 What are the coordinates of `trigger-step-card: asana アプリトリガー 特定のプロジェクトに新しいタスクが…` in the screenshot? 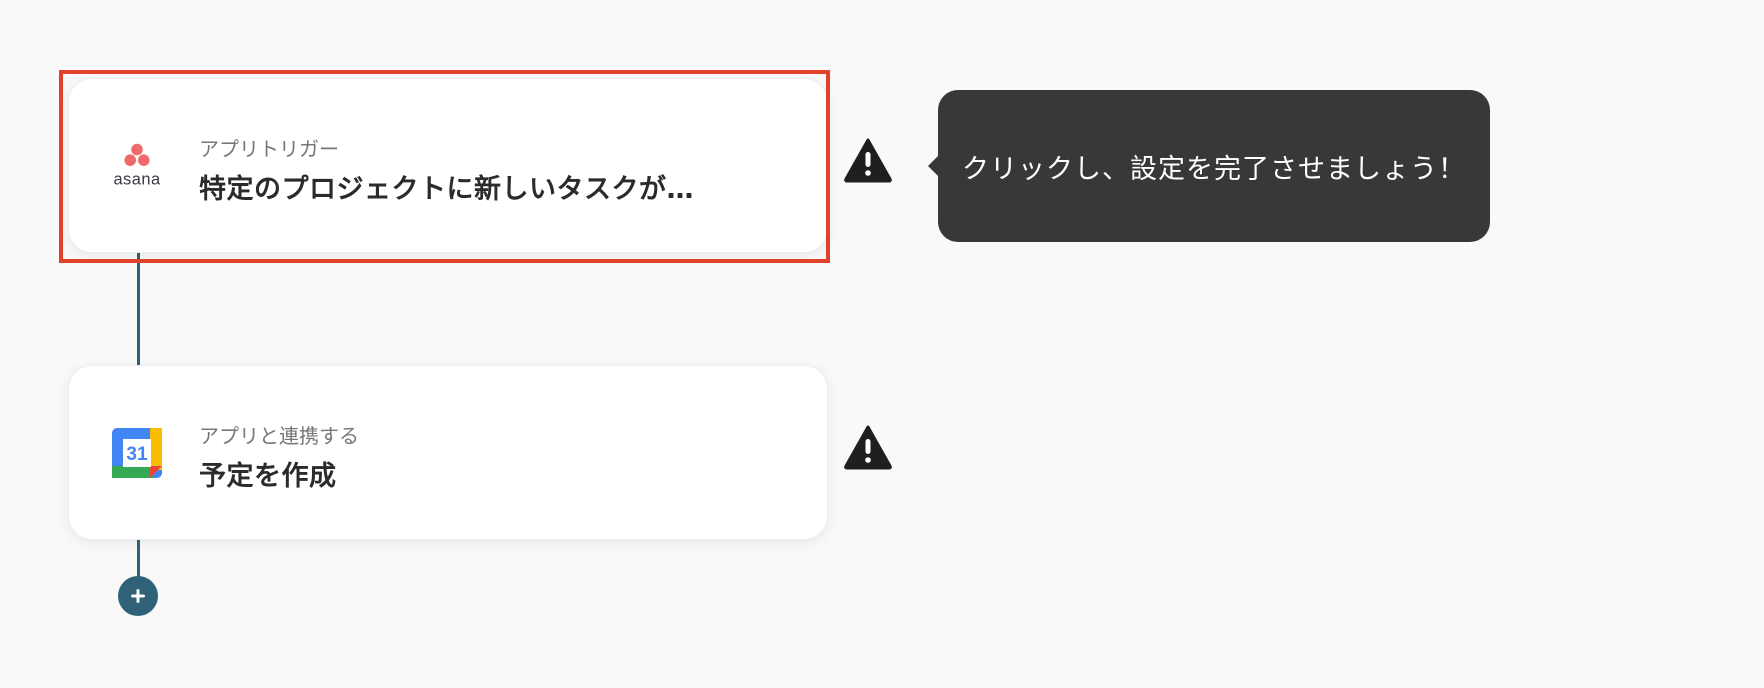 It's located at (448, 165).